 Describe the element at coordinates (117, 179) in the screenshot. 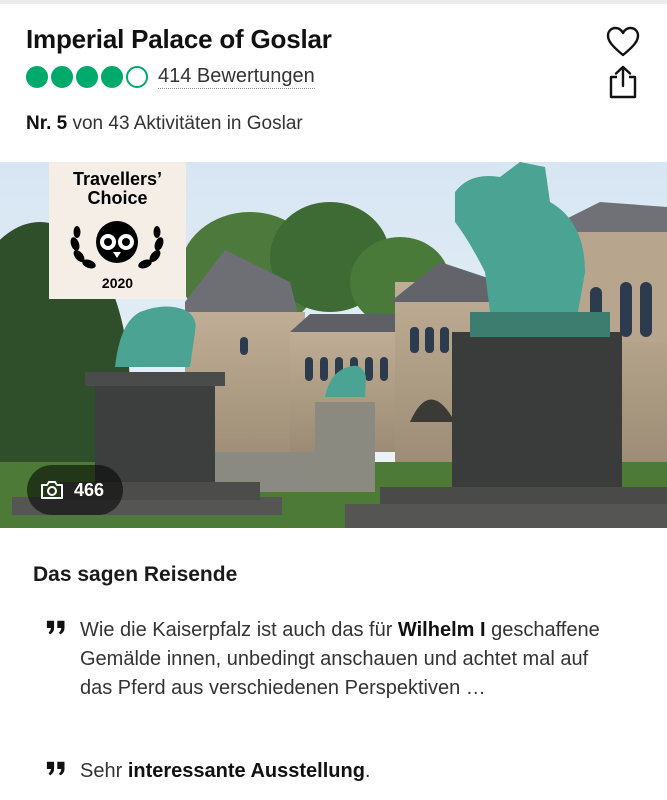

I see `badge-title-line-1: Travellers’` at that location.